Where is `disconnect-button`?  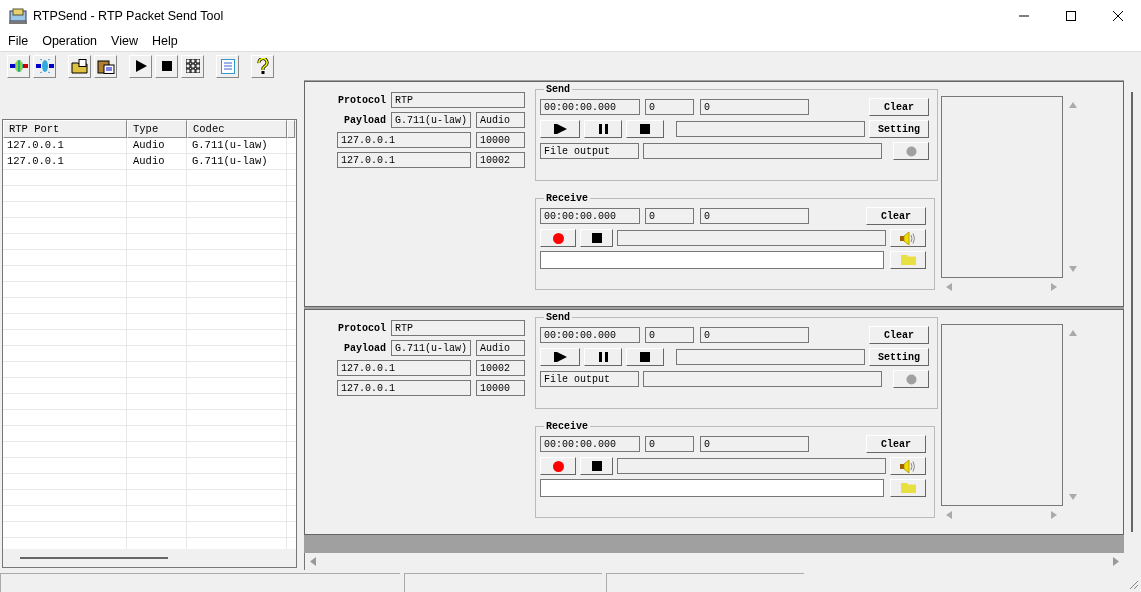 disconnect-button is located at coordinates (44, 66).